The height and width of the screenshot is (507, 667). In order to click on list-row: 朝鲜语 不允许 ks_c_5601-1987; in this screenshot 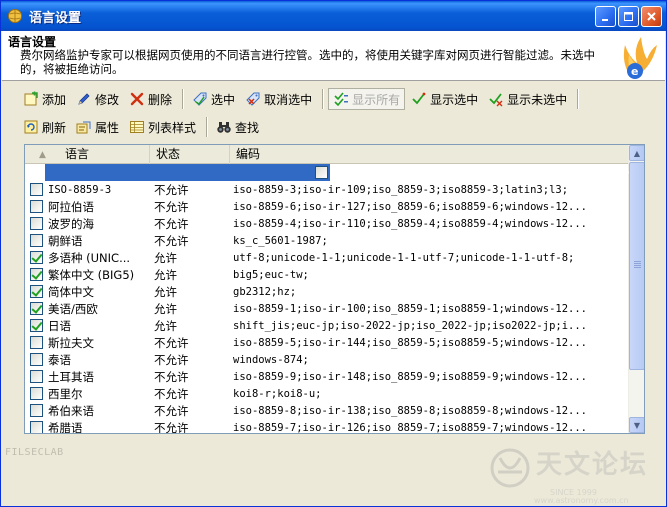, I will do `click(327, 240)`.